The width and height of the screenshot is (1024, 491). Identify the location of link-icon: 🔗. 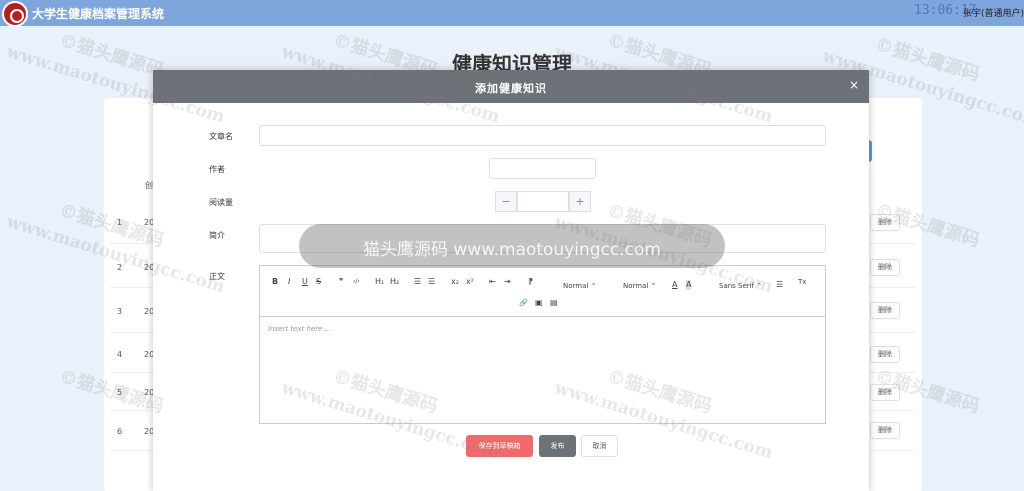
(523, 303).